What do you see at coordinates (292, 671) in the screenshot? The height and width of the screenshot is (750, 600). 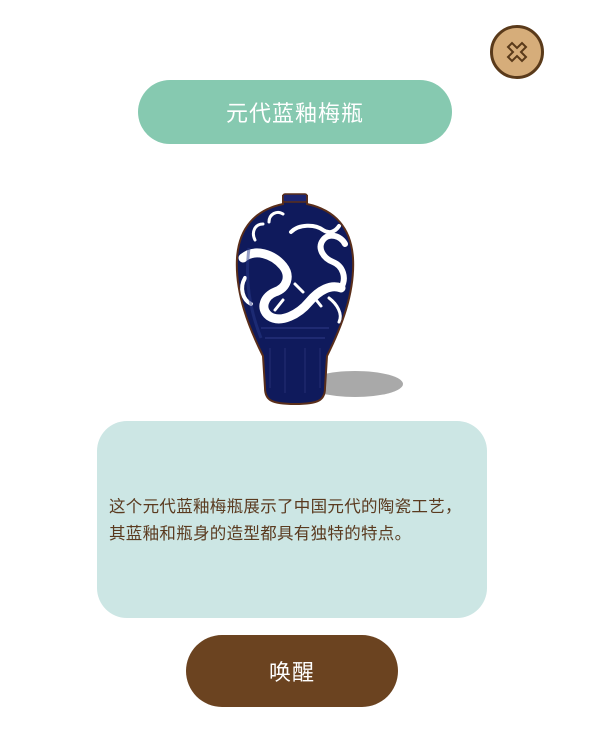 I see `awaken-button: 唤醒` at bounding box center [292, 671].